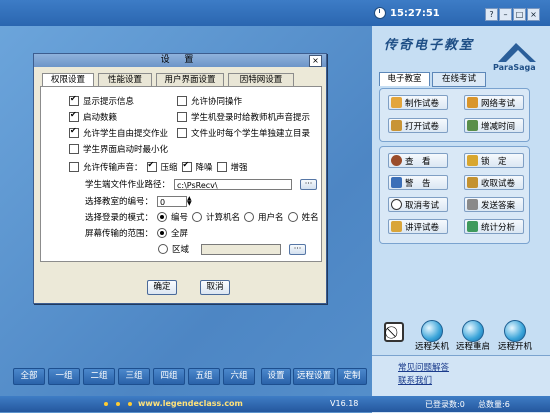  Describe the element at coordinates (423, 367) in the screenshot. I see `faq-link: 常见问题解答` at that location.